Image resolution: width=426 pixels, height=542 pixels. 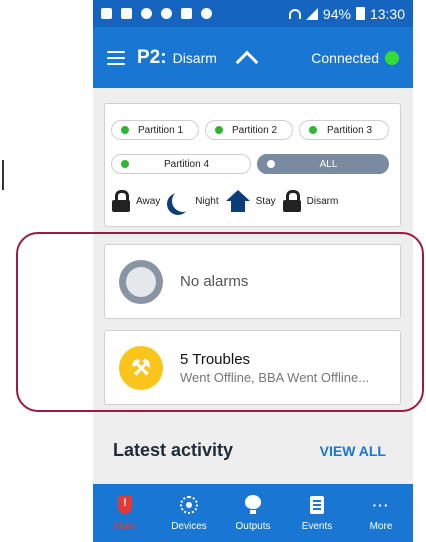 I want to click on bulb-icon, so click(x=253, y=505).